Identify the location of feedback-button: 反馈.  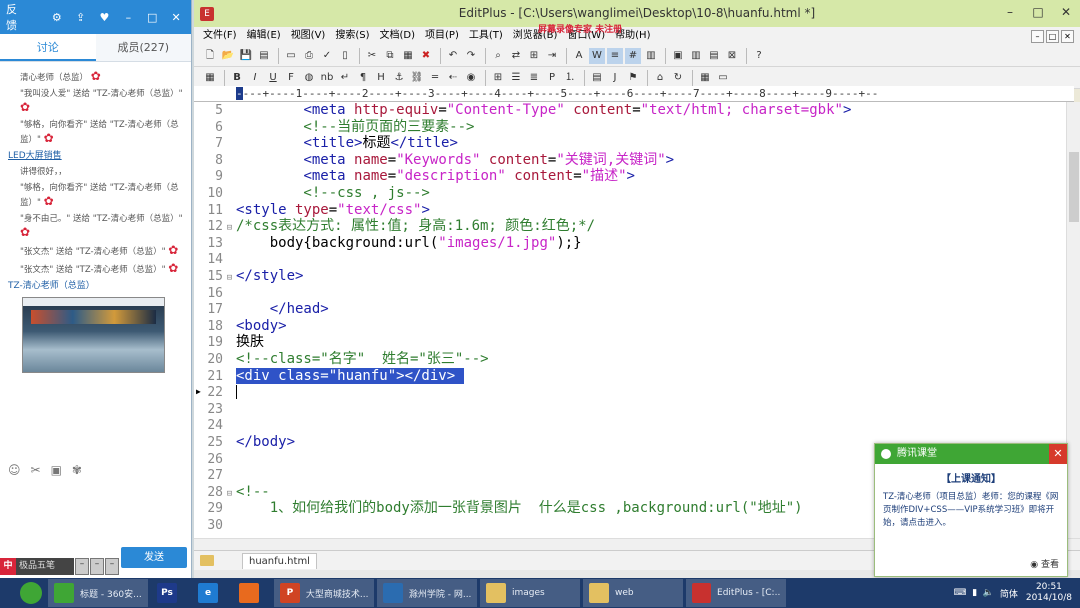
(17, 17).